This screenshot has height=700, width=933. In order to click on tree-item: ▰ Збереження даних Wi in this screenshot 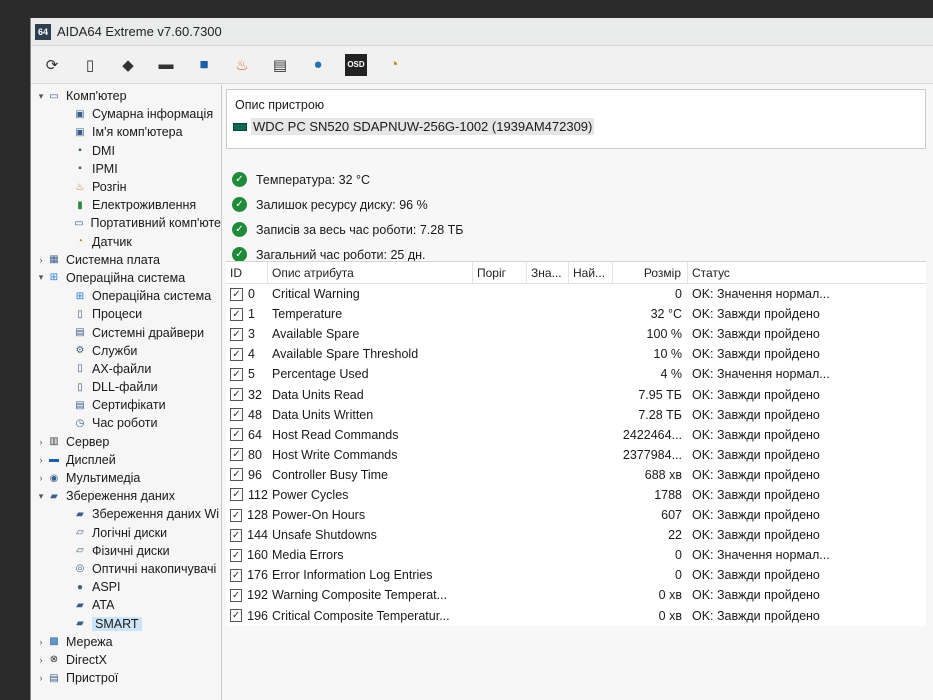, I will do `click(126, 514)`.